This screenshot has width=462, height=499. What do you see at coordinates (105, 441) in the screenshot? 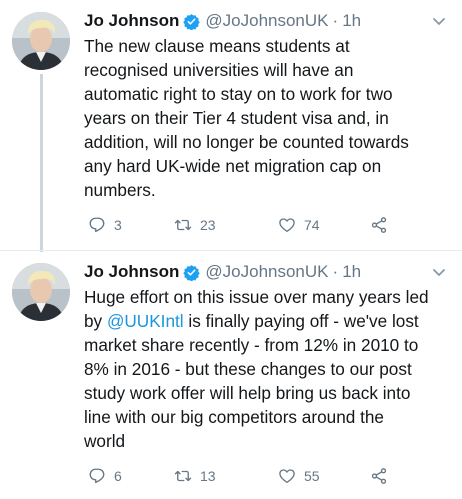
I see `tweet-text-line: world` at bounding box center [105, 441].